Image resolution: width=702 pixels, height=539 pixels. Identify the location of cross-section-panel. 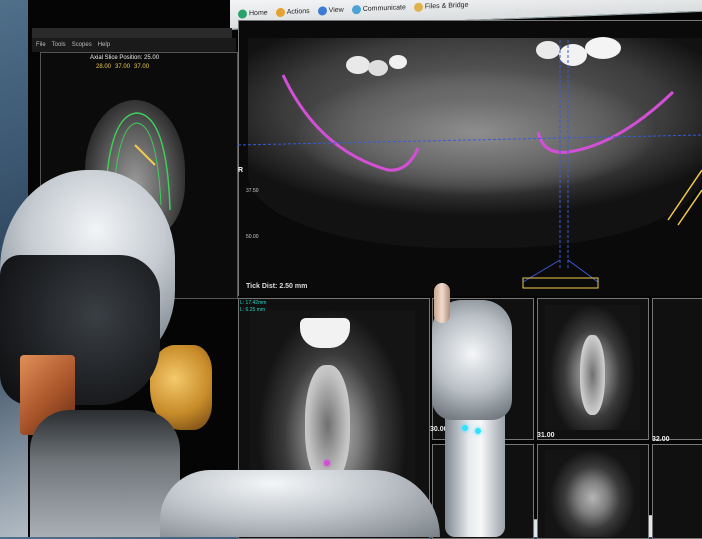
(677, 491).